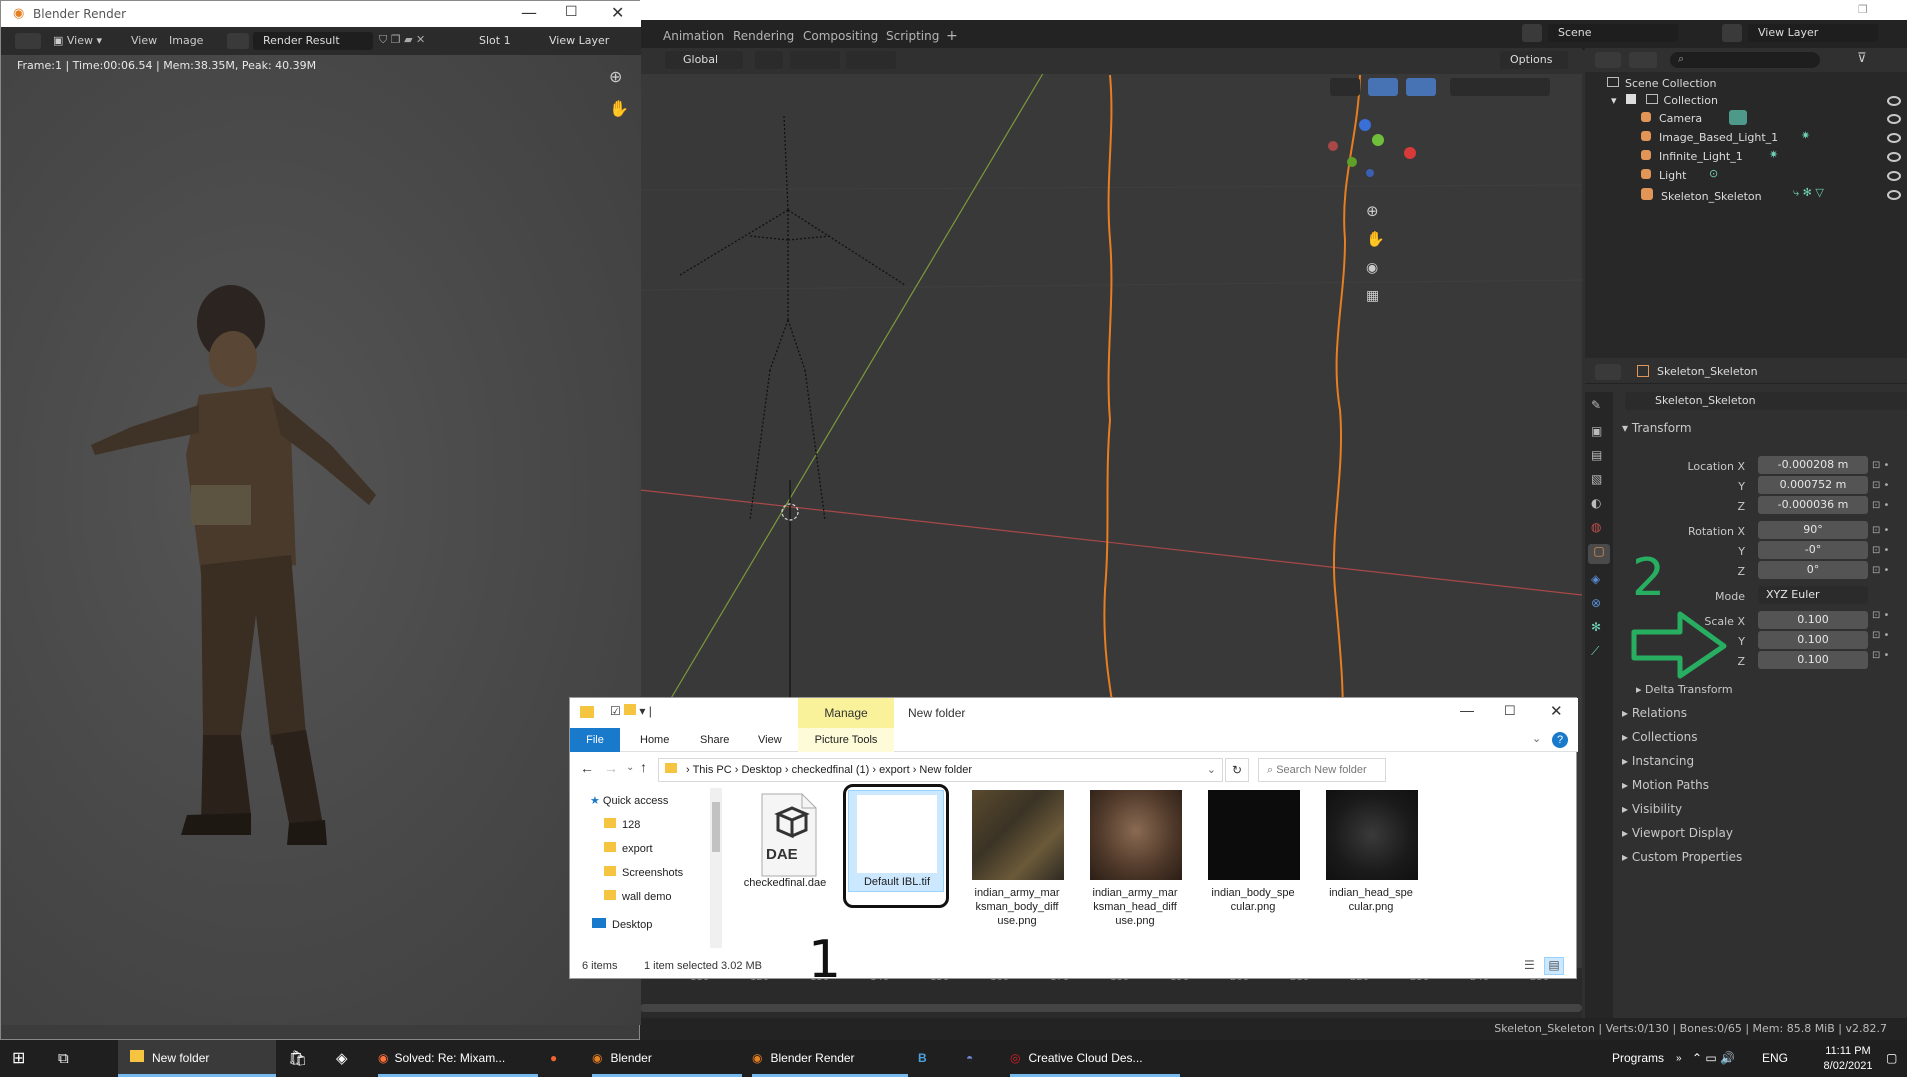 The image size is (1907, 1077). I want to click on menu-image: Image, so click(186, 40).